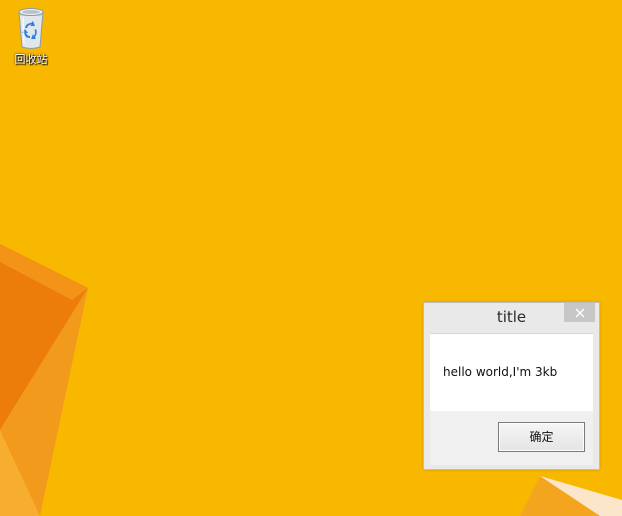  I want to click on close-icon, so click(580, 313).